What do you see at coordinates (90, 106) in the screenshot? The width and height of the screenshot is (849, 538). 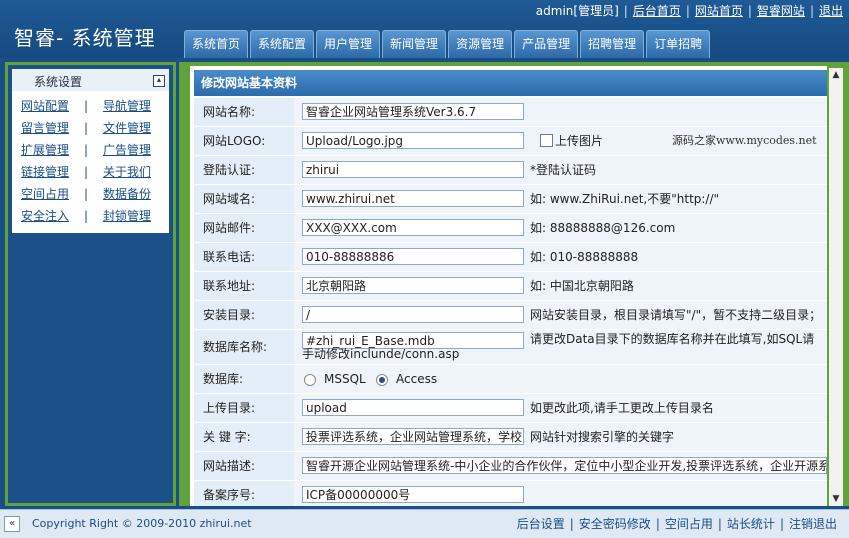 I see `sidebar-row: 网站配置 | 导航管理` at bounding box center [90, 106].